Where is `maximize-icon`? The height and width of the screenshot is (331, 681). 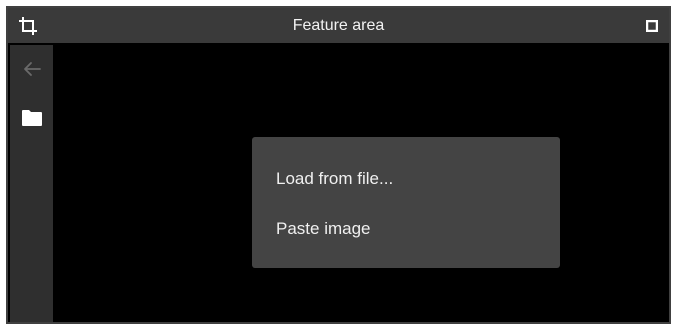 maximize-icon is located at coordinates (652, 26).